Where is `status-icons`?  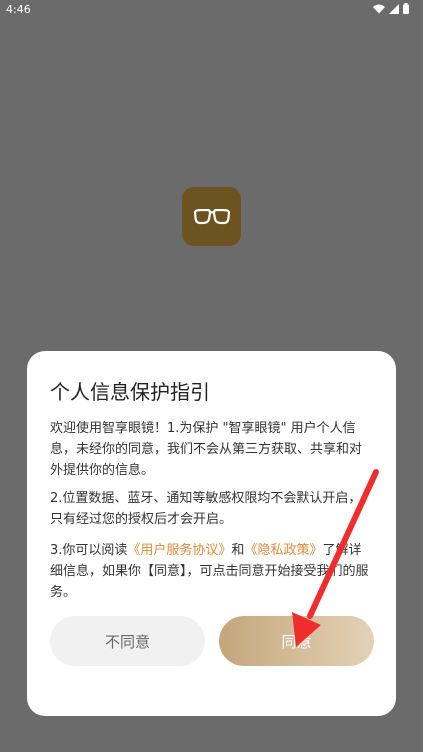 status-icons is located at coordinates (391, 8).